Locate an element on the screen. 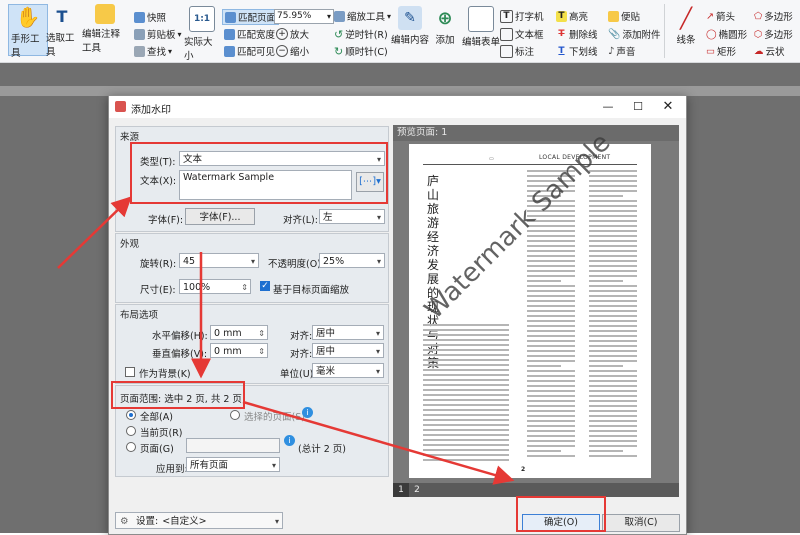 This screenshot has height=535, width=800. arrow-to-ok is located at coordinates (378, 442).